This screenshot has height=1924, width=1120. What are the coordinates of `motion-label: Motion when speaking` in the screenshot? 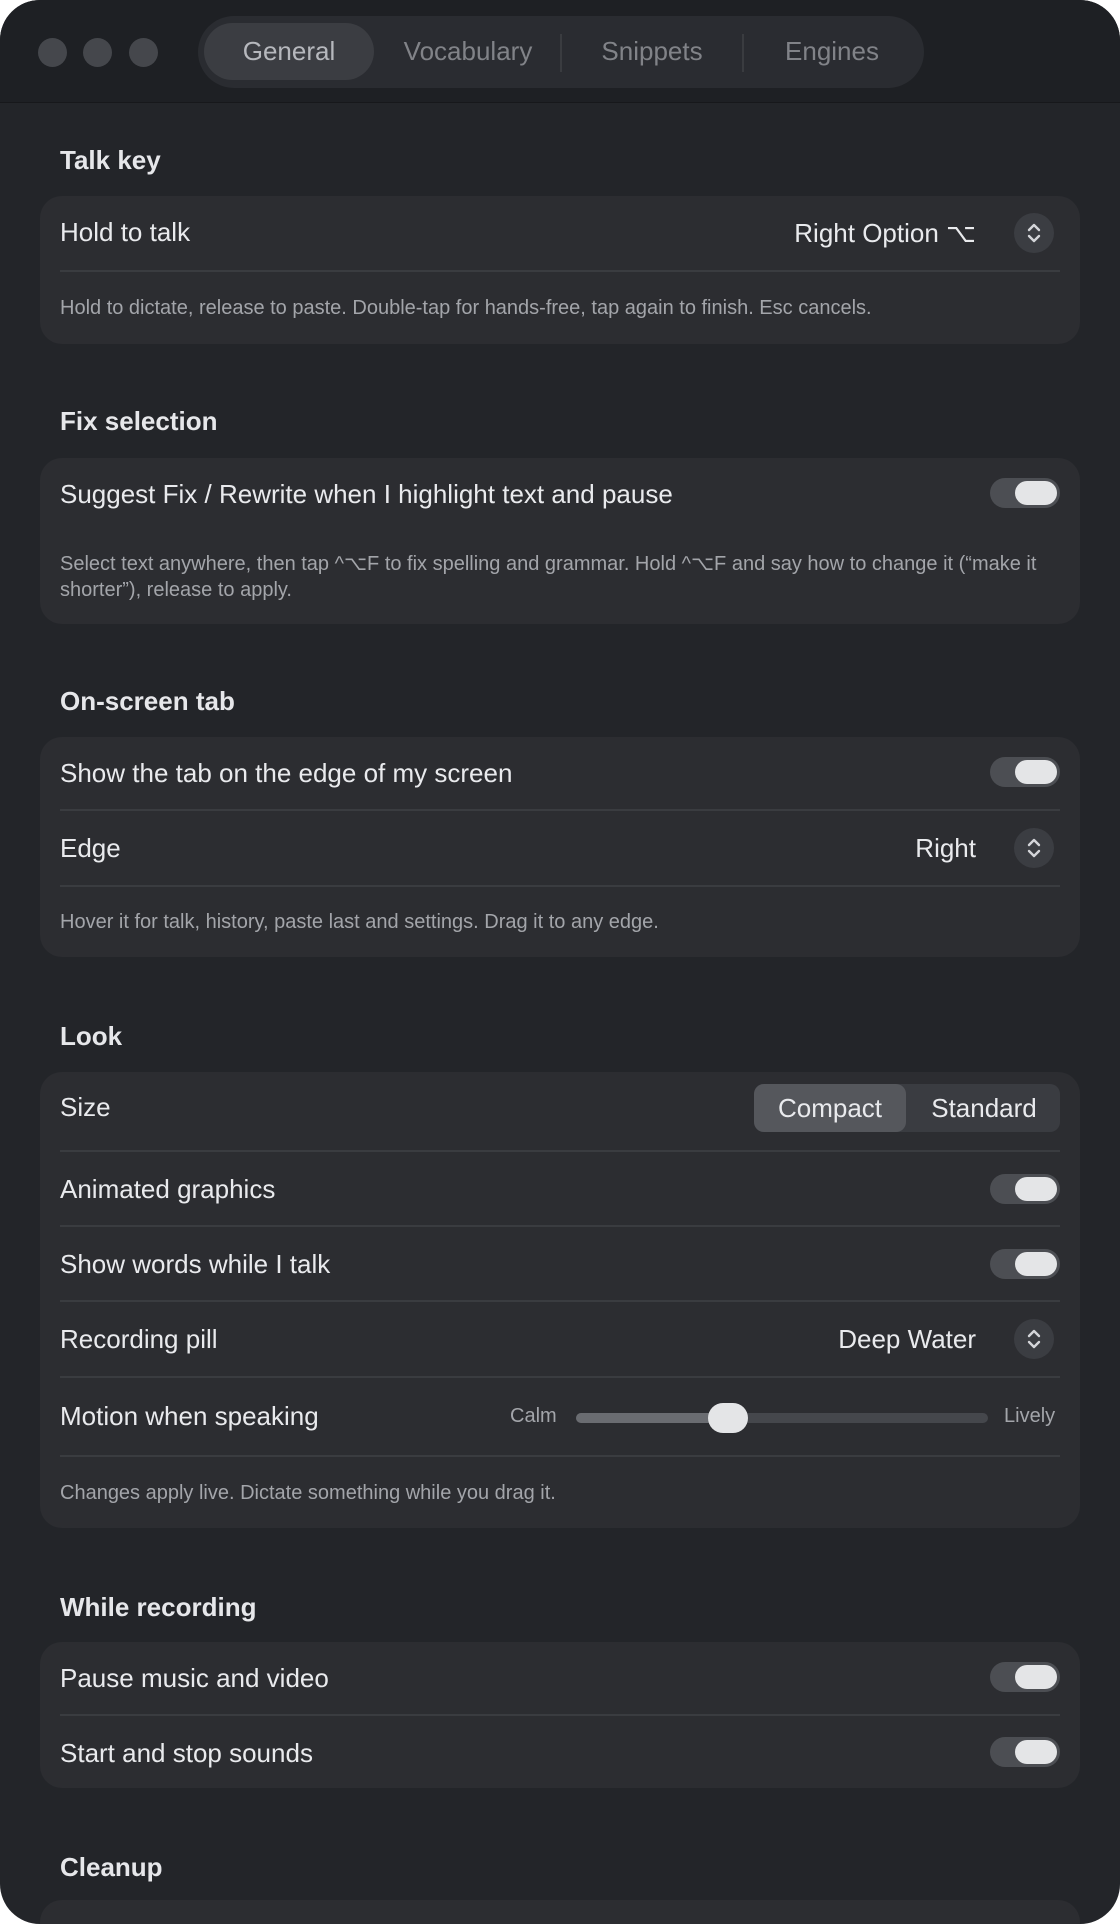 It's located at (189, 1416).